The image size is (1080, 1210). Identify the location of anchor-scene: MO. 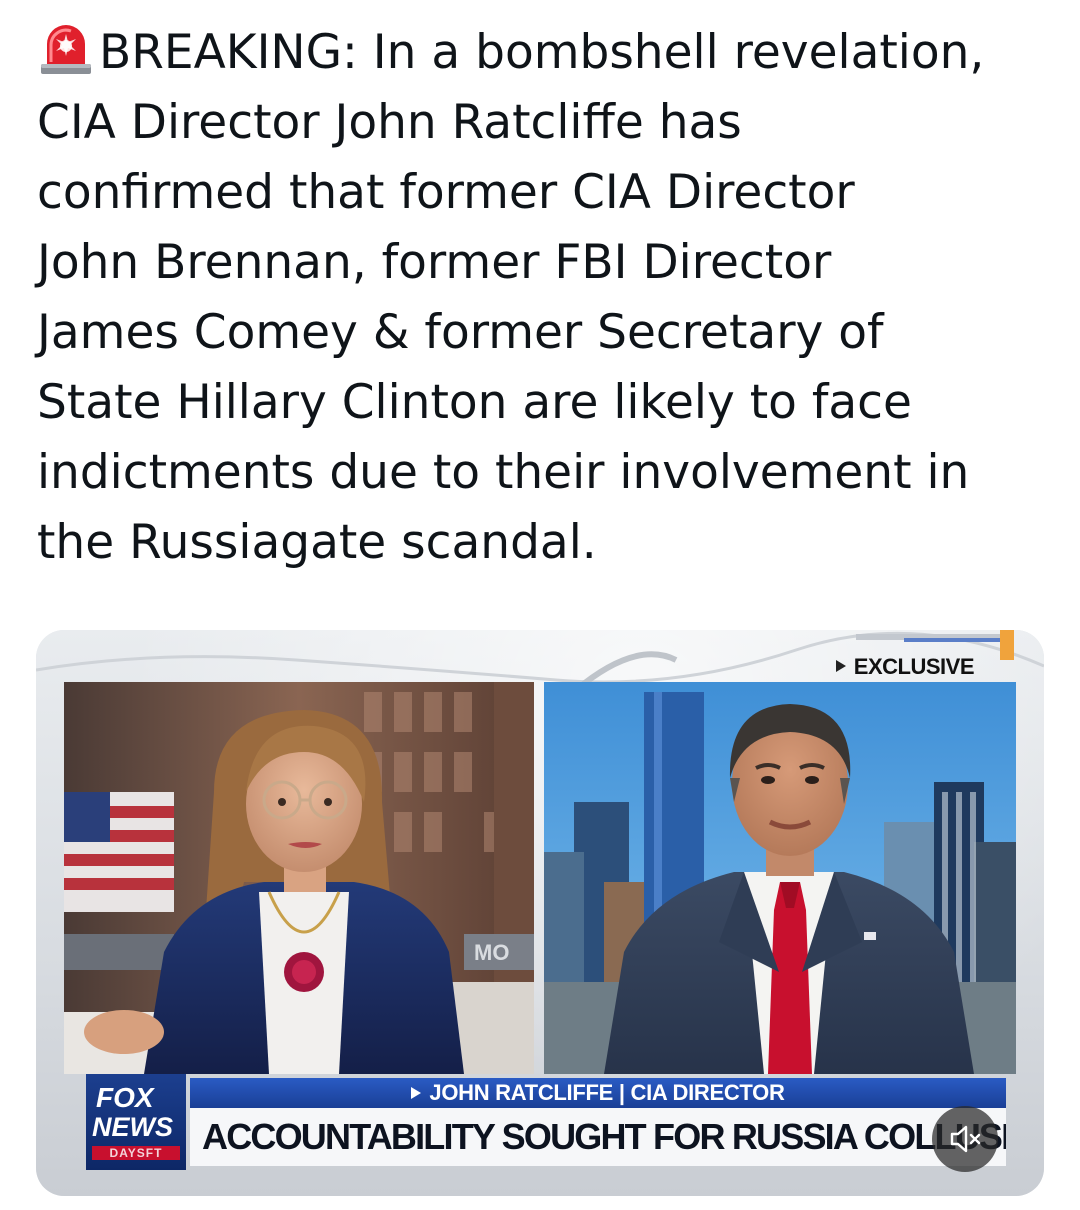
(299, 878).